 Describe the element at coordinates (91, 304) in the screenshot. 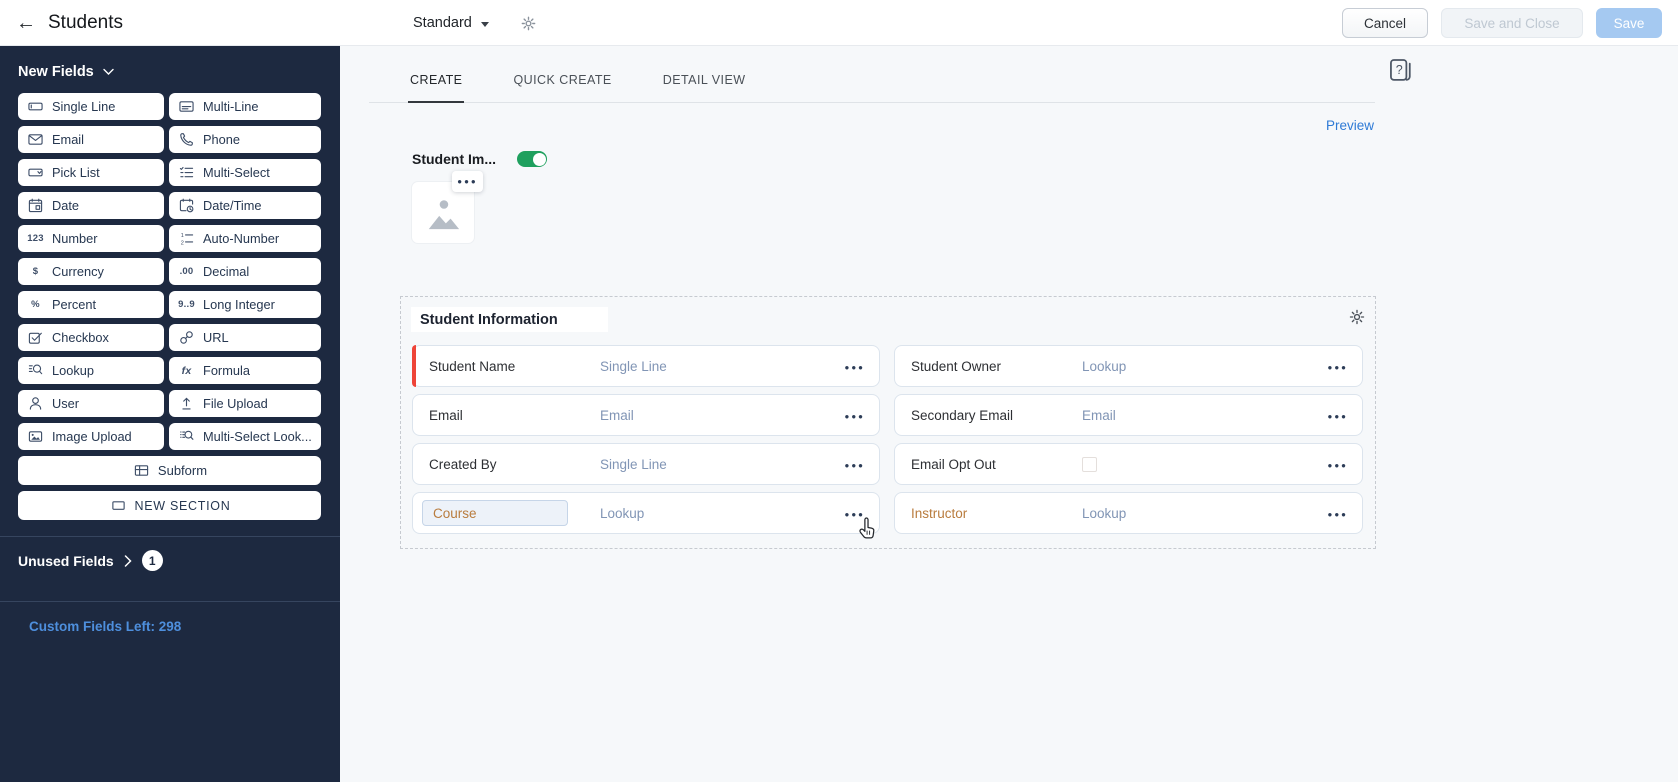

I see `field-type-button-percent: % Percent` at that location.